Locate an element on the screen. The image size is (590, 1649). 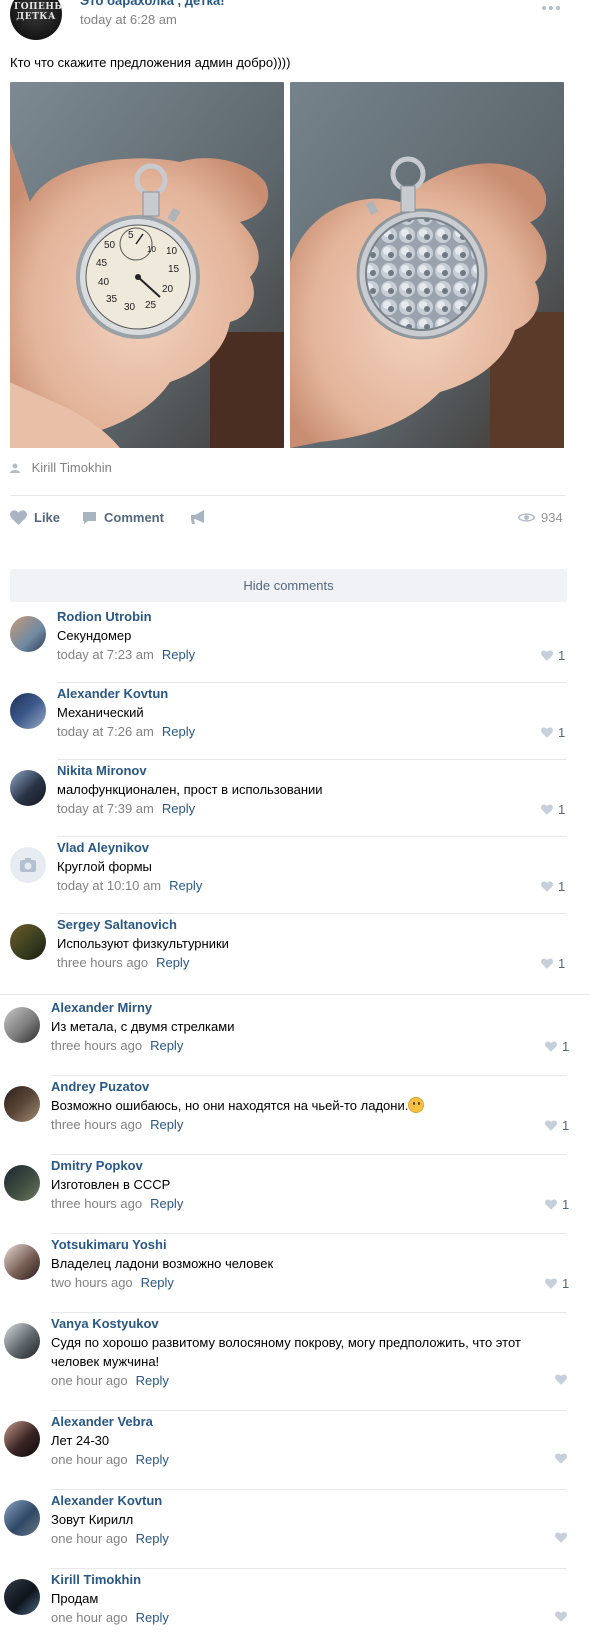
comment-author: Vanya Kostyukov is located at coordinates (105, 1323).